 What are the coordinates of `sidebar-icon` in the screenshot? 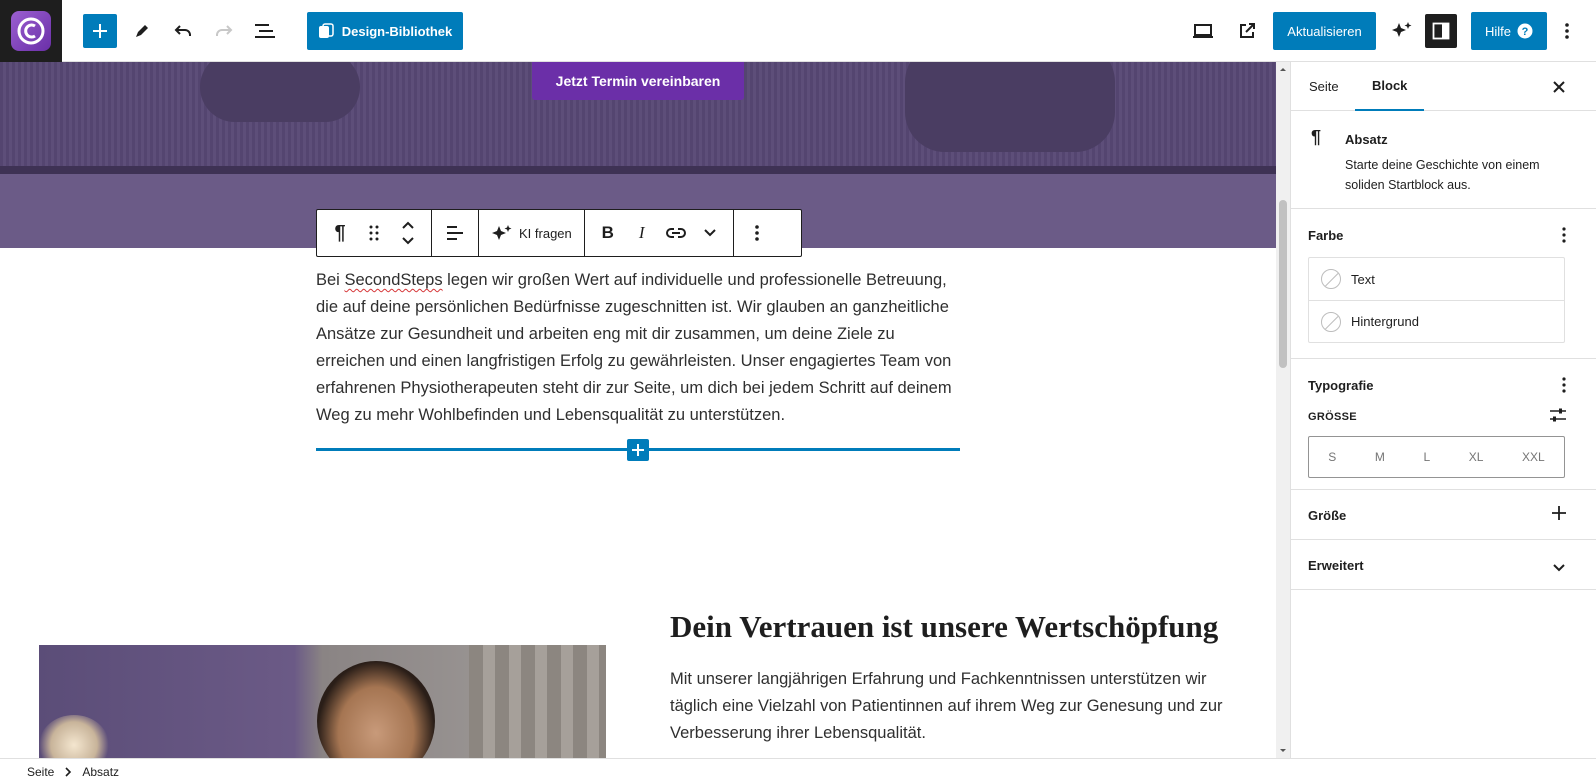 It's located at (1441, 31).